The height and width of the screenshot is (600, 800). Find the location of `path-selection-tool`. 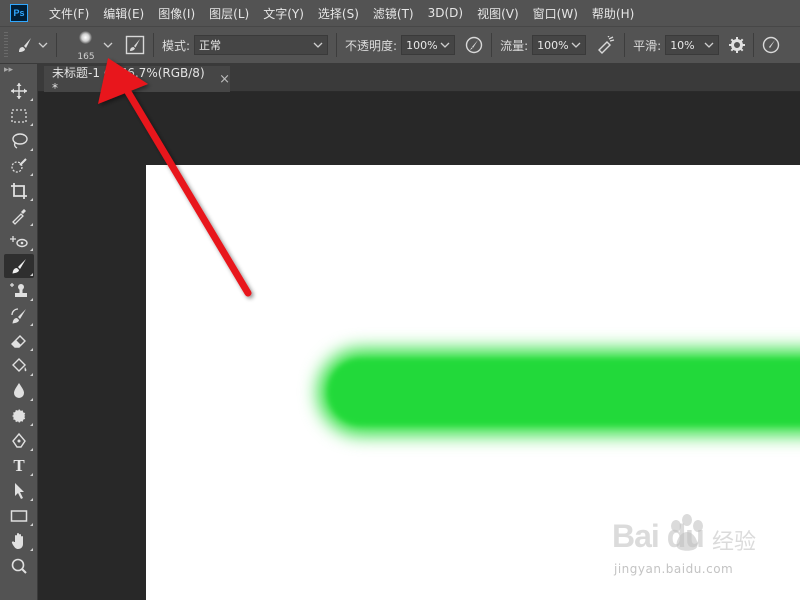

path-selection-tool is located at coordinates (19, 491).